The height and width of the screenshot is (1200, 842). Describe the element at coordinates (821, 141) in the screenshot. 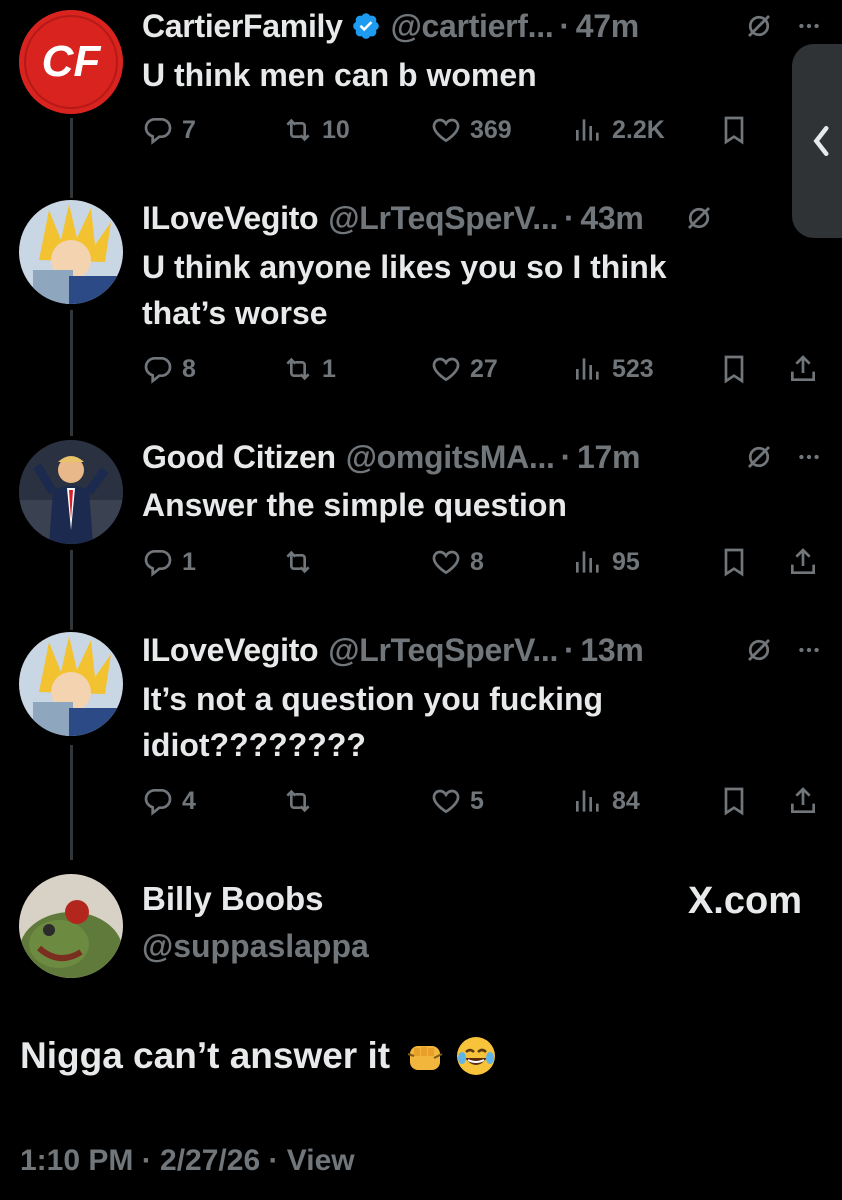

I see `chevron-left-icon` at that location.